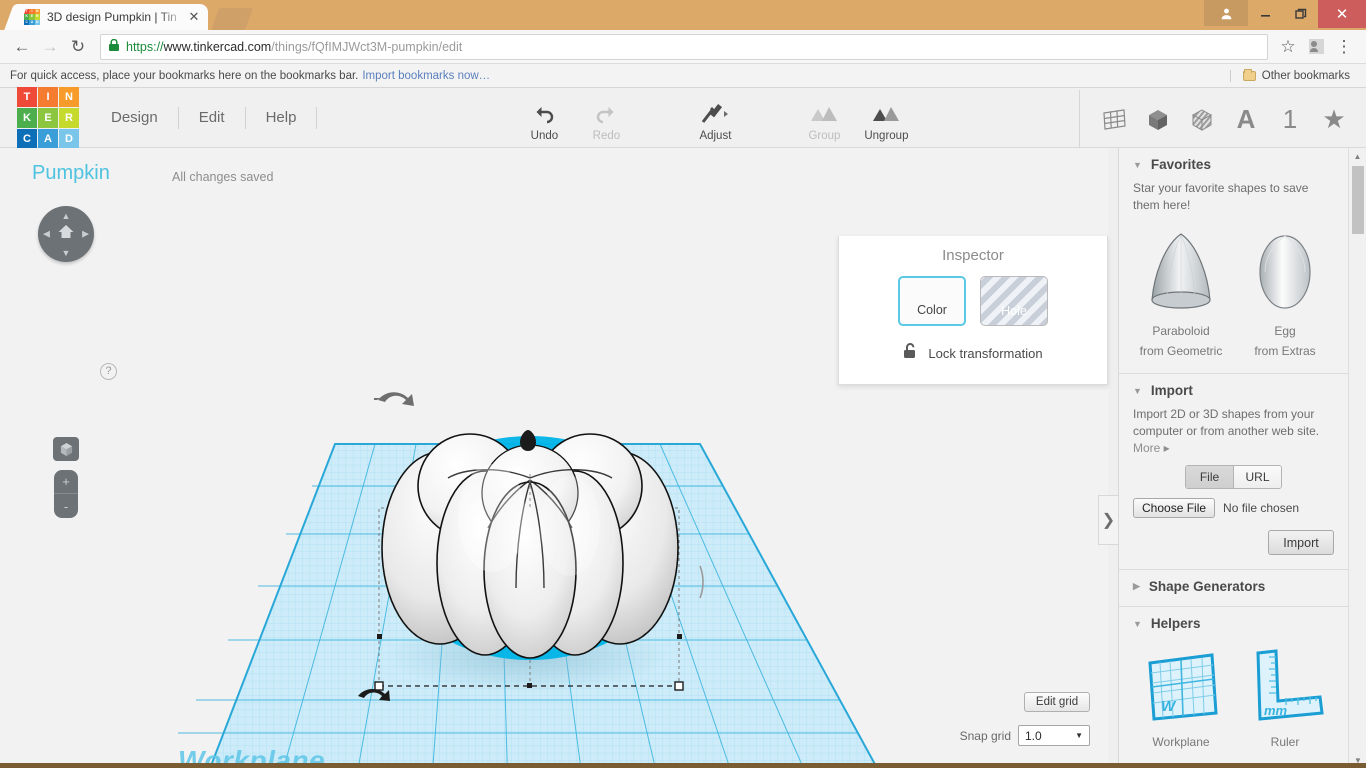  I want to click on shape-item-workplane: W Workplane, so click(1181, 697).